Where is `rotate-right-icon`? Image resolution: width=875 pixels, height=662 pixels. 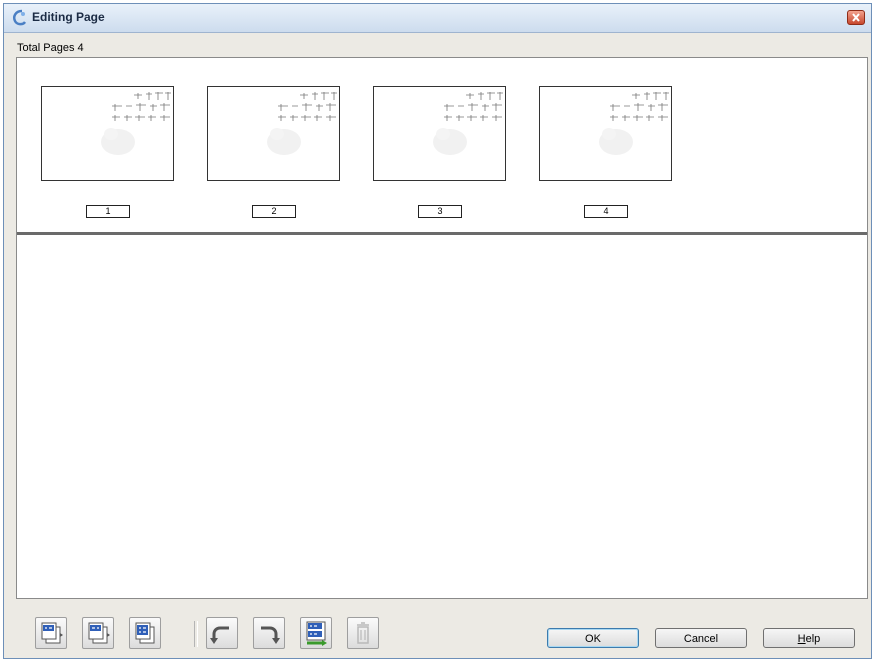
rotate-right-icon is located at coordinates (270, 635).